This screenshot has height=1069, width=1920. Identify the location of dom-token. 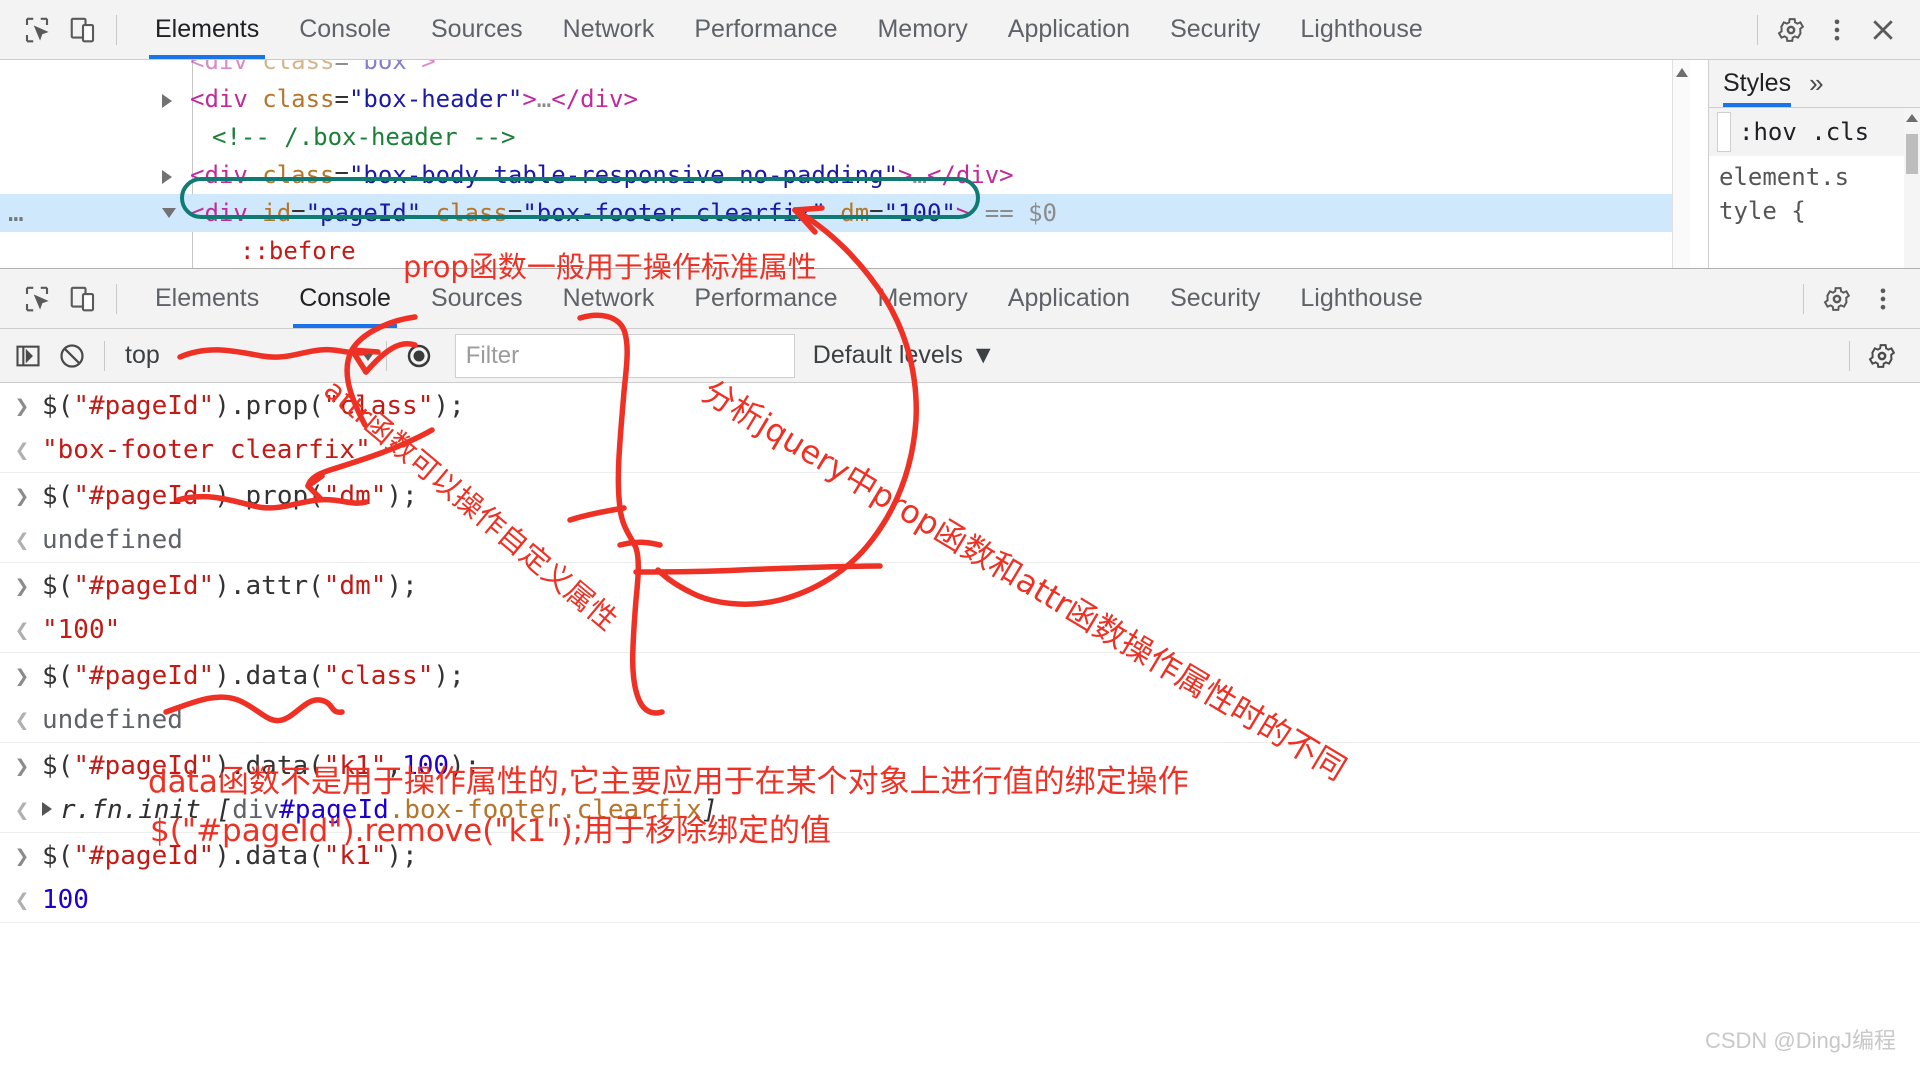
(833, 213).